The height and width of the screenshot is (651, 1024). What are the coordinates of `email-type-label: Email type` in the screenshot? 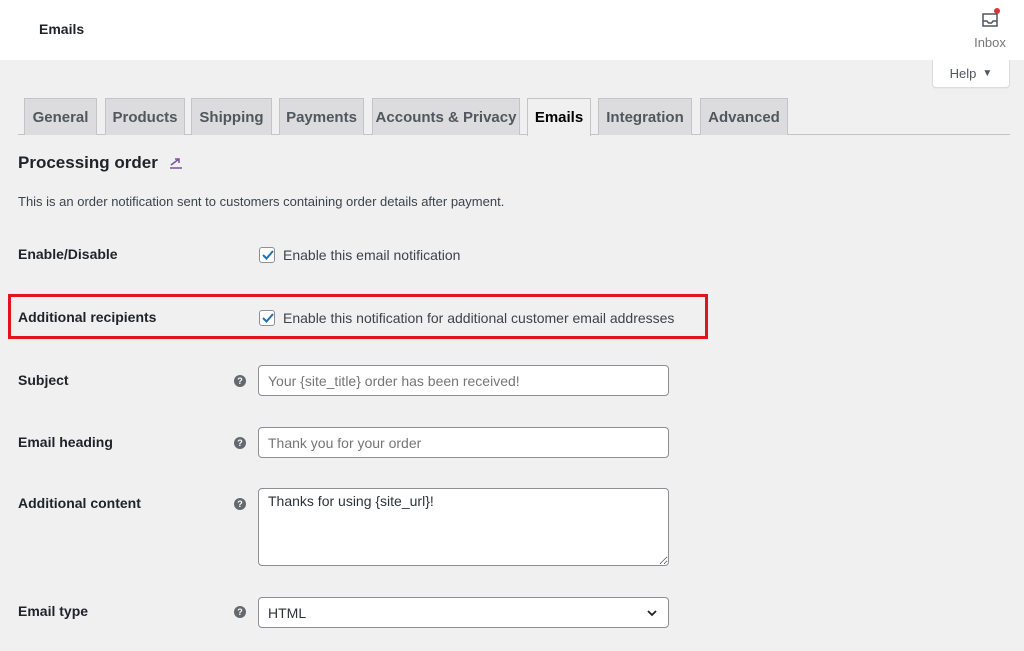 It's located at (53, 611).